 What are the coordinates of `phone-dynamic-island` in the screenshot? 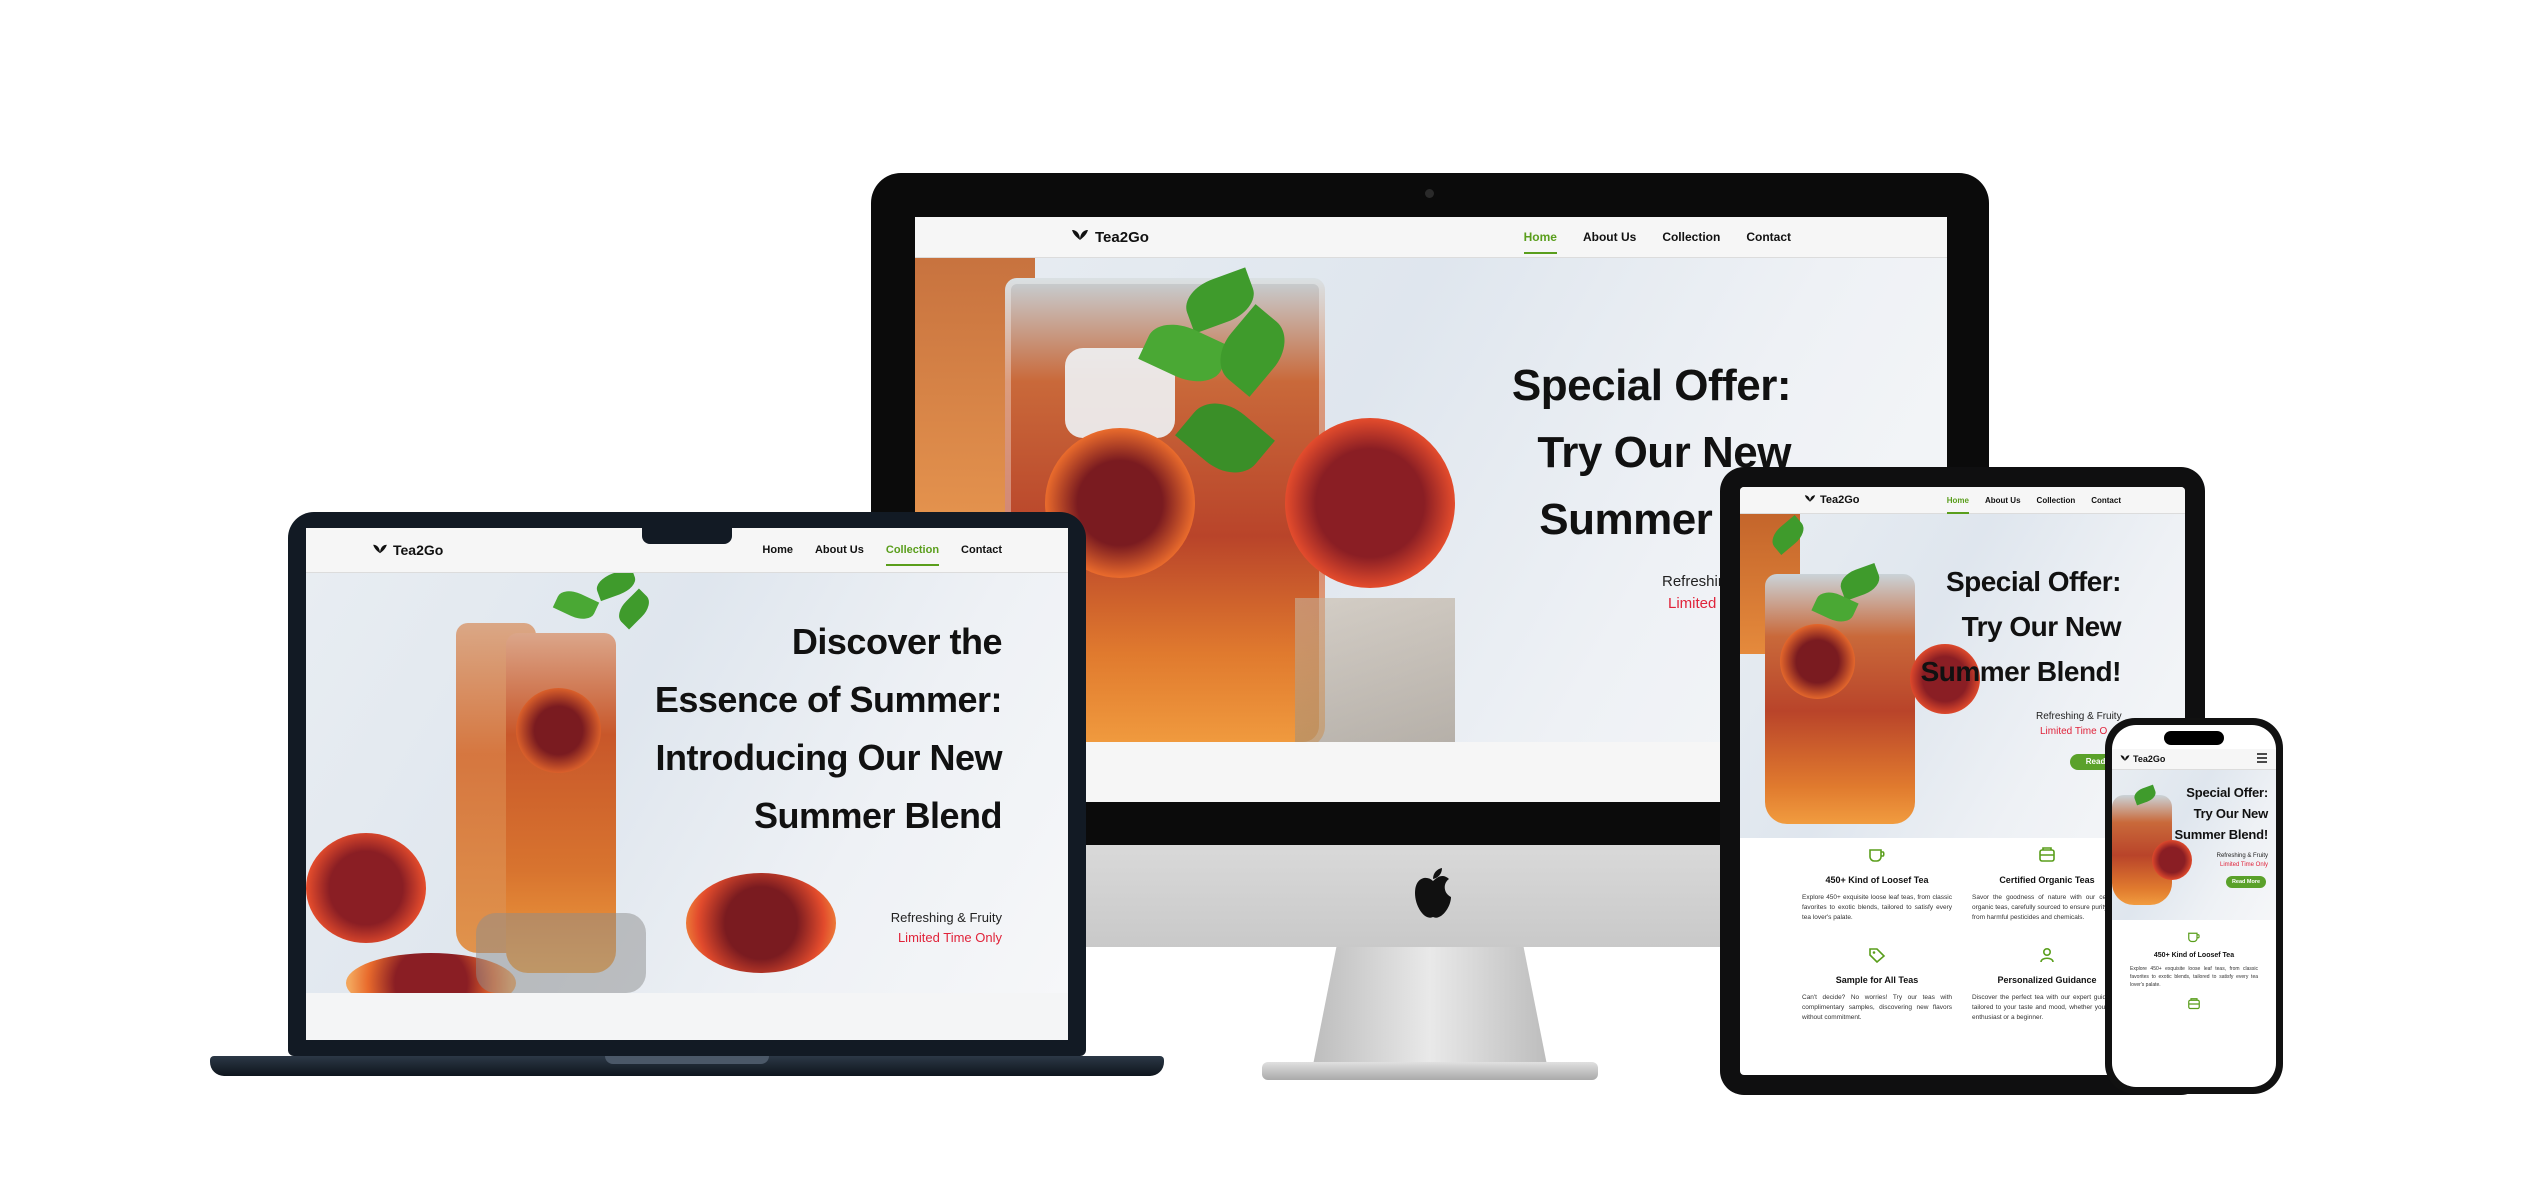 It's located at (2194, 738).